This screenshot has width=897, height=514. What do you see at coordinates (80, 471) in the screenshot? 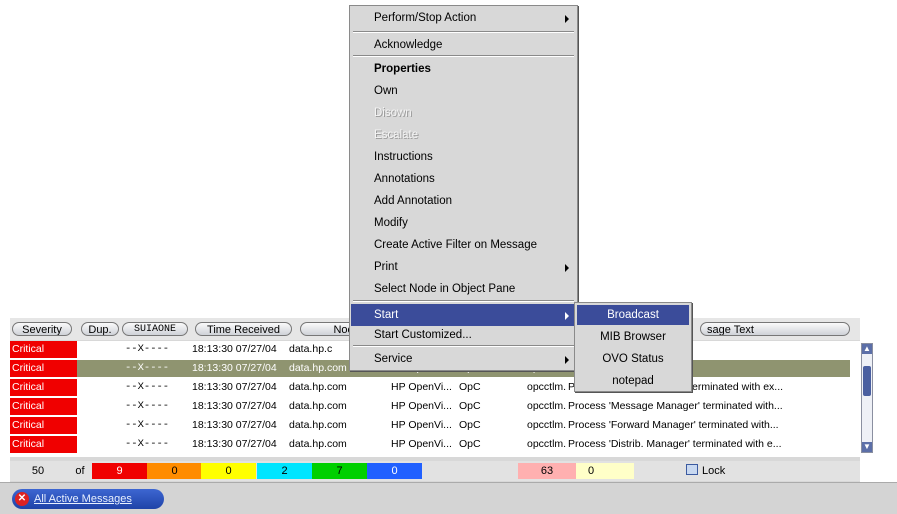
I see `of-label: of` at bounding box center [80, 471].